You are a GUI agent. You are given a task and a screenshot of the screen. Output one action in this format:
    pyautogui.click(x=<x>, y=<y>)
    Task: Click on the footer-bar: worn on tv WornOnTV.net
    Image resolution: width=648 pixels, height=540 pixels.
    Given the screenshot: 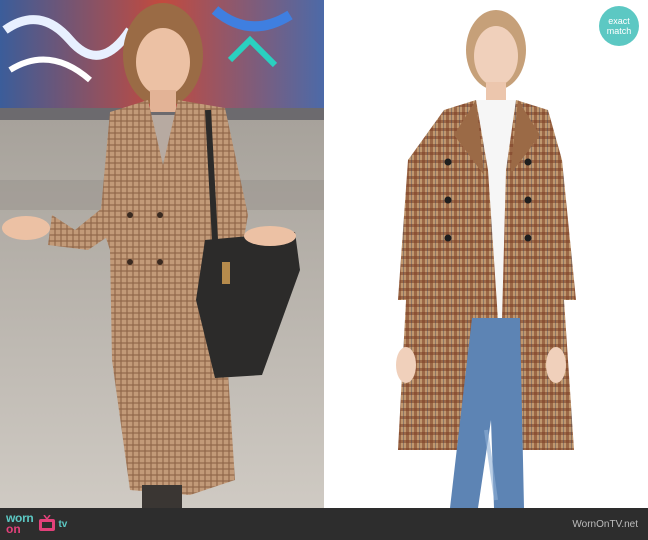 What is the action you would take?
    pyautogui.click(x=324, y=524)
    